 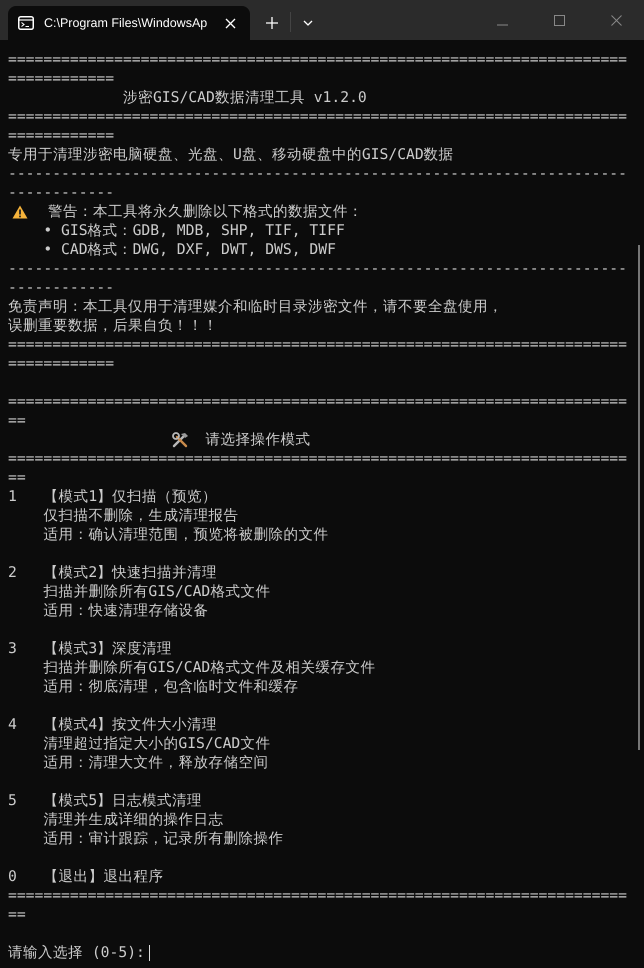 What do you see at coordinates (209, 667) in the screenshot?
I see `option-description: 扫描并删除所有GIS/CAD格式文件及相关缓存文件` at bounding box center [209, 667].